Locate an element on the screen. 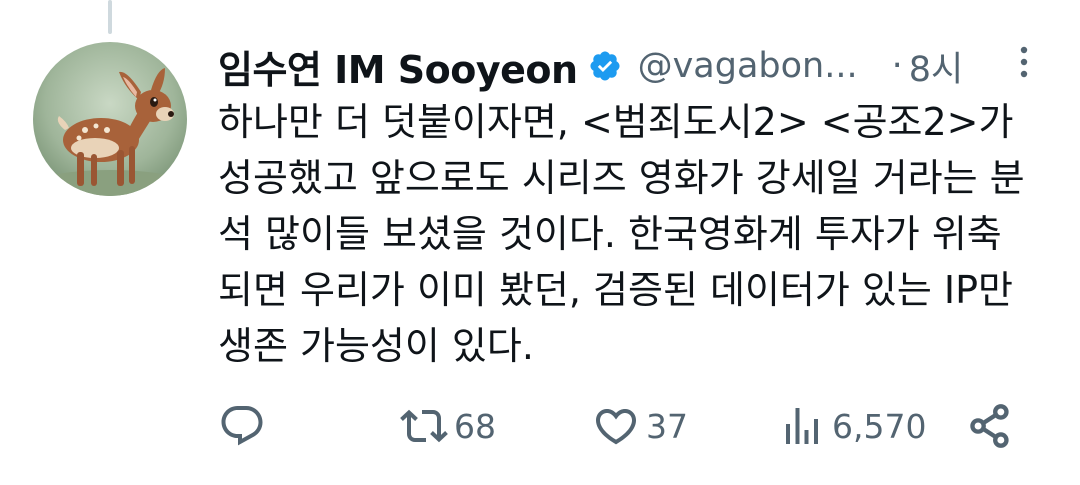  heart-icon is located at coordinates (616, 427).